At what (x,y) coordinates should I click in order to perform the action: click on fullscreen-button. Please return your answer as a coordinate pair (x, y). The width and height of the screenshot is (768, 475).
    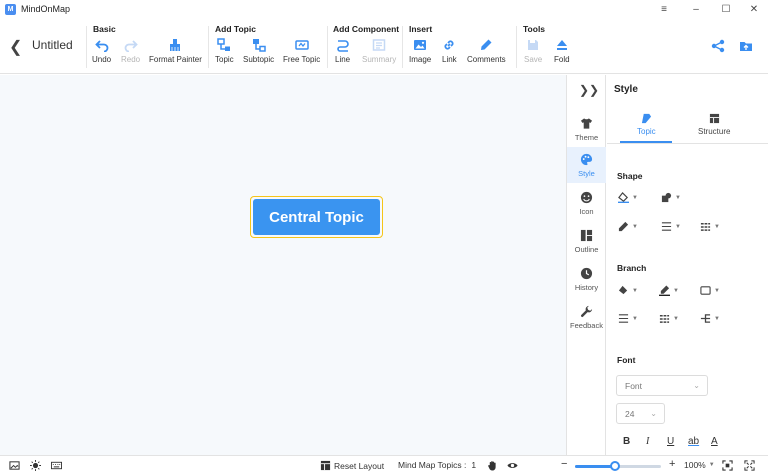
    Looking at the image, I should click on (749, 465).